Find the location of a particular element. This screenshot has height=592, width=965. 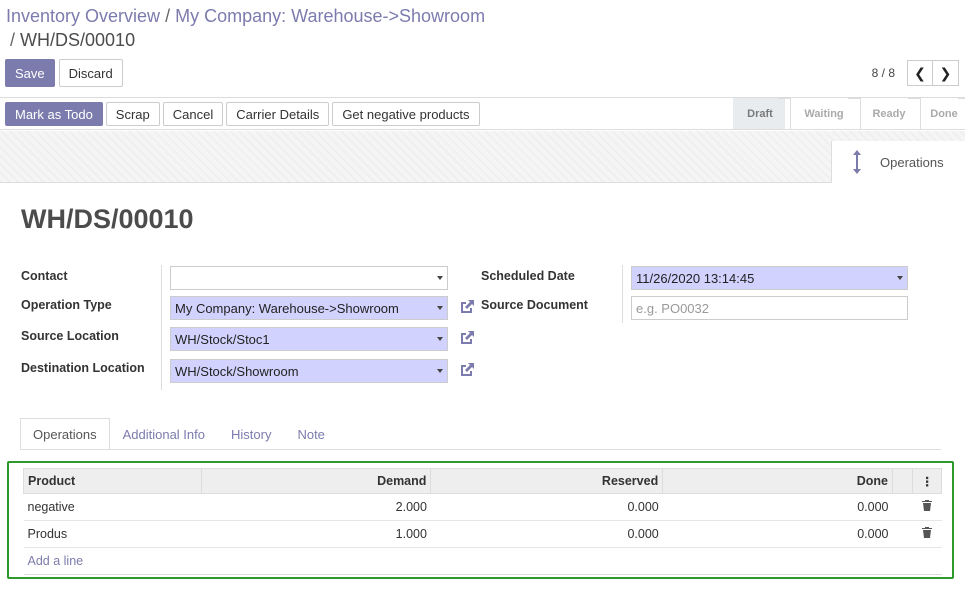

scrap-button: Scrap is located at coordinates (132, 114).